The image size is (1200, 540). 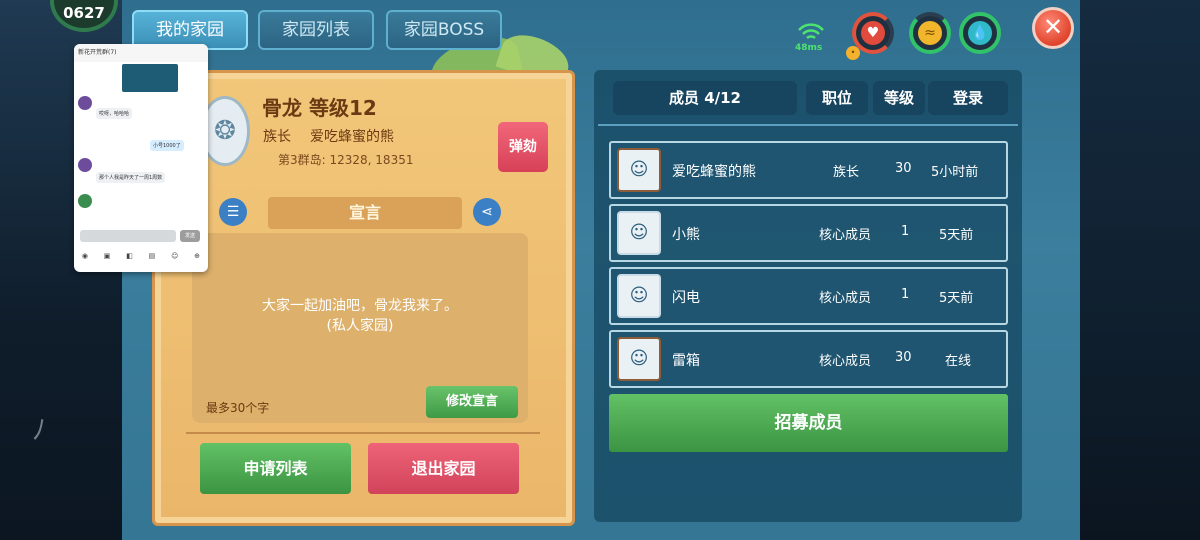 What do you see at coordinates (873, 33) in the screenshot?
I see `heart-icon: ♥` at bounding box center [873, 33].